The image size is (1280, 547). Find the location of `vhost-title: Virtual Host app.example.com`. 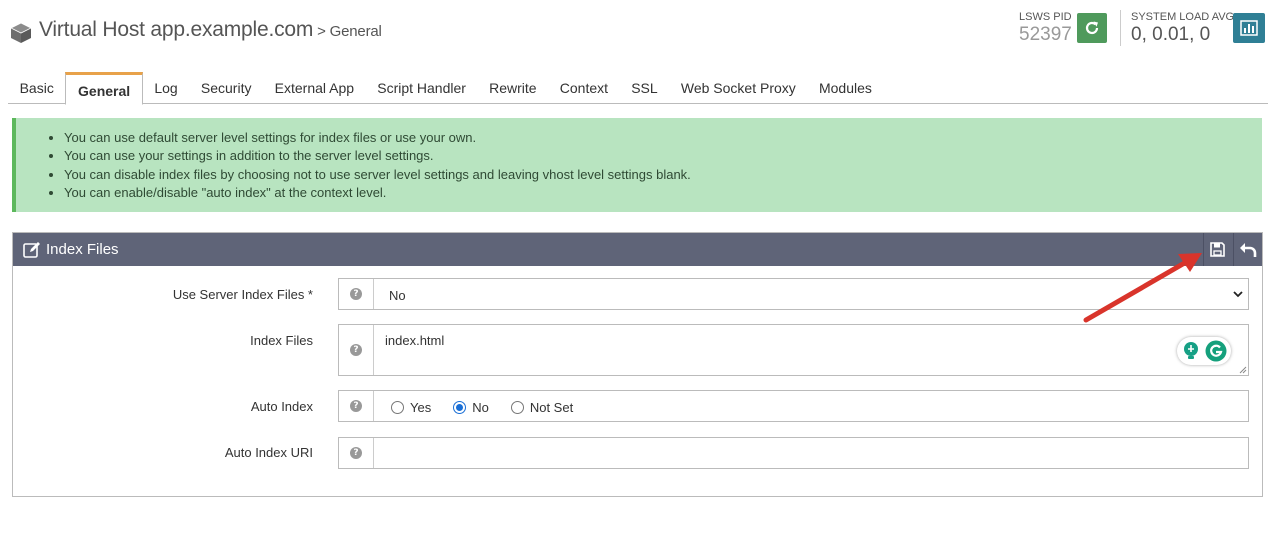

vhost-title: Virtual Host app.example.com is located at coordinates (176, 29).